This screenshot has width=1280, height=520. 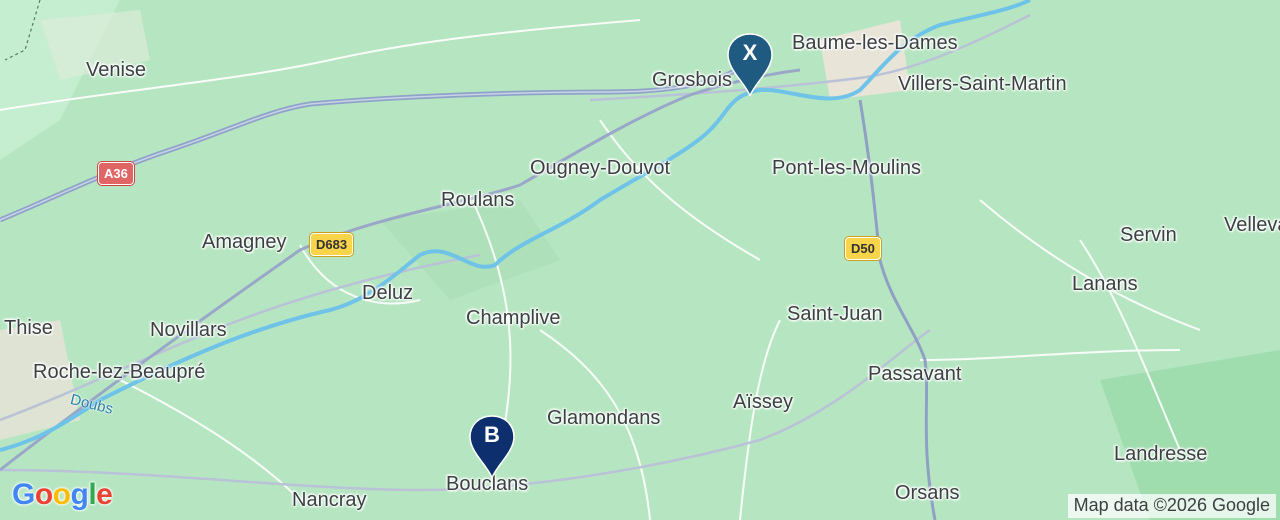 I want to click on place-label-landresse: Landresse, so click(x=1160, y=454).